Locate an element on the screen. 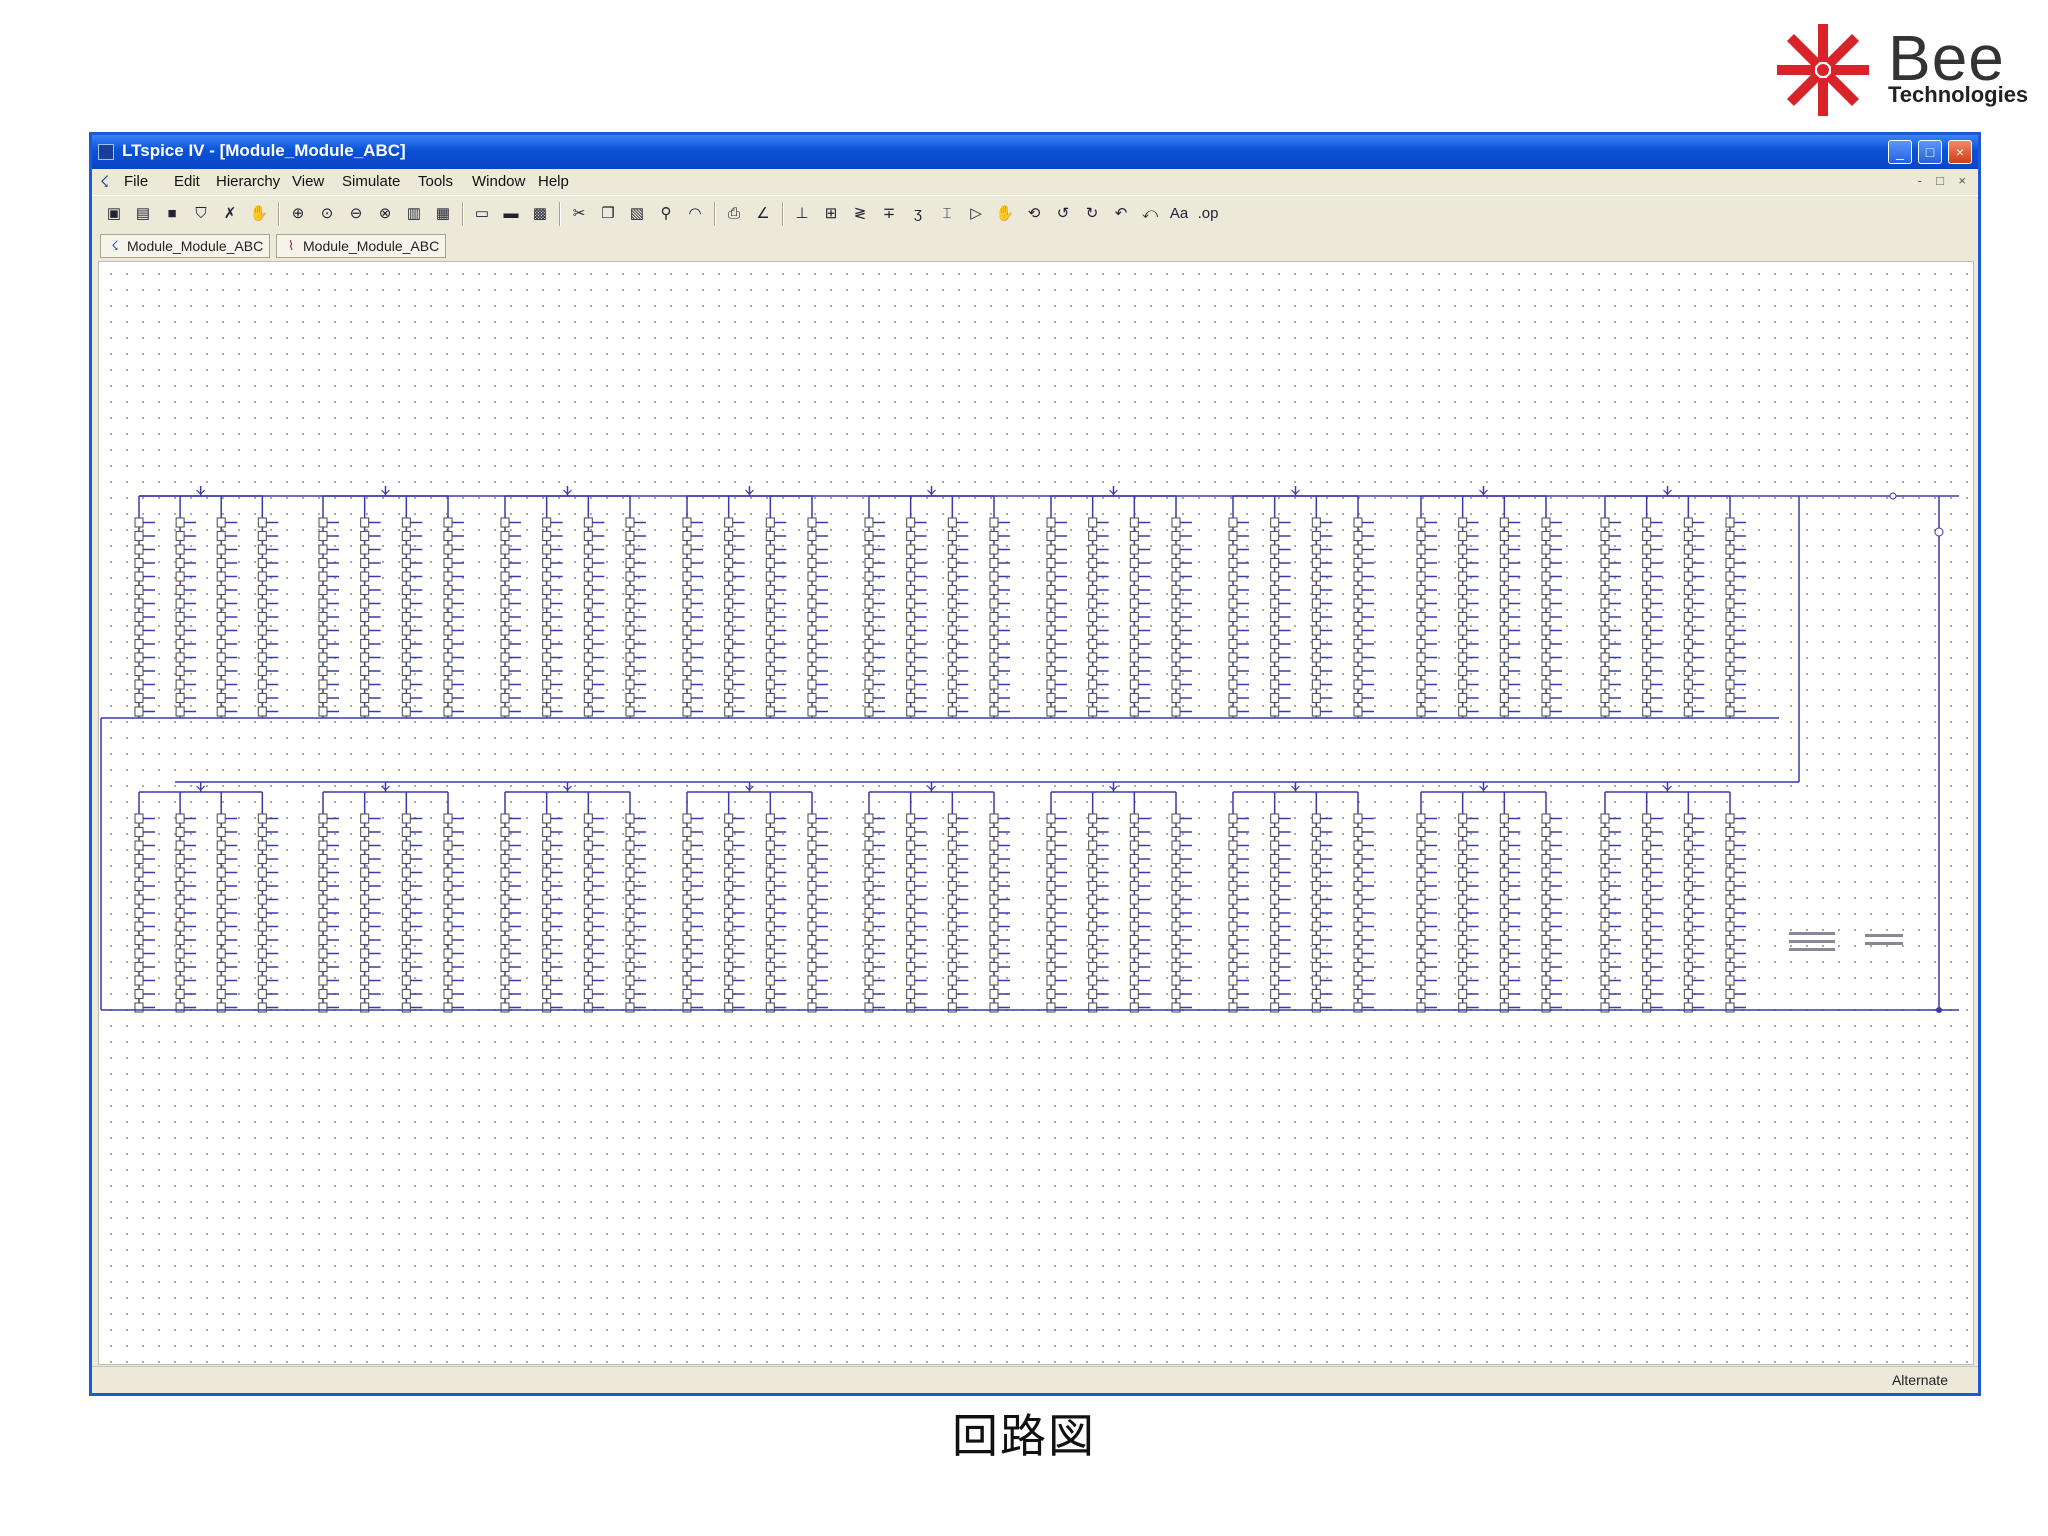  redo-icon: ↻ is located at coordinates (1092, 214).